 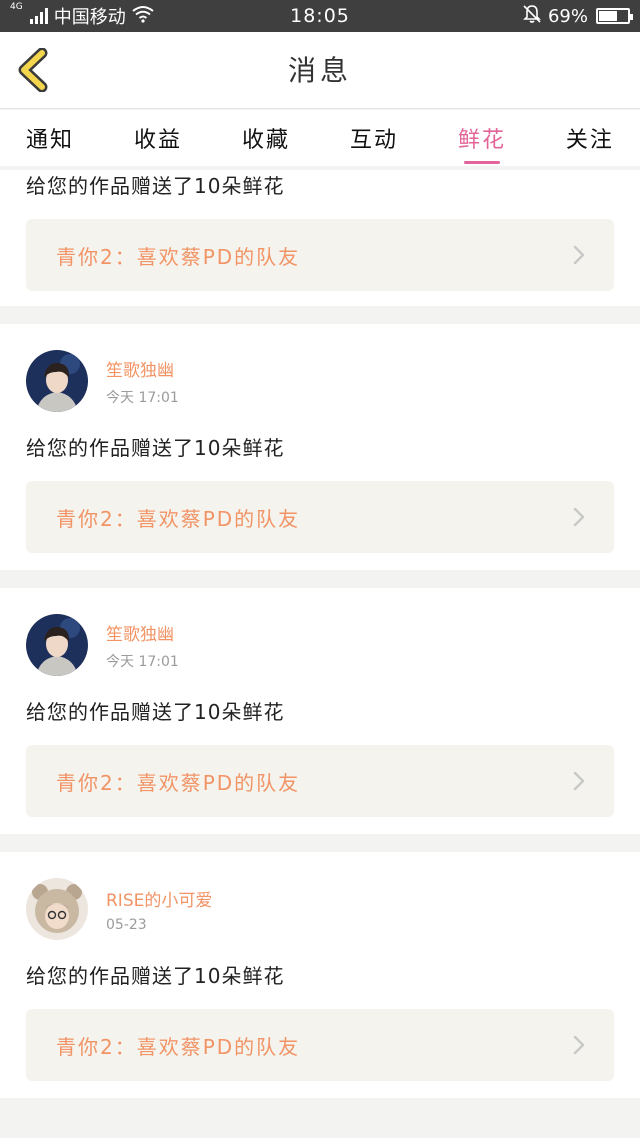 I want to click on battery-fill, so click(x=608, y=16).